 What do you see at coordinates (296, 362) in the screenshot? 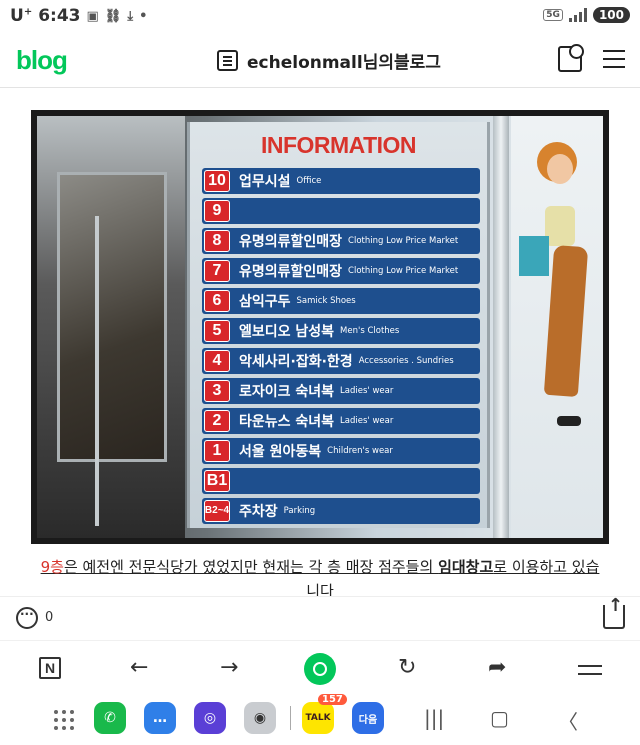
I see `floor-name-ko: 악세사리·잡화·한경` at bounding box center [296, 362].